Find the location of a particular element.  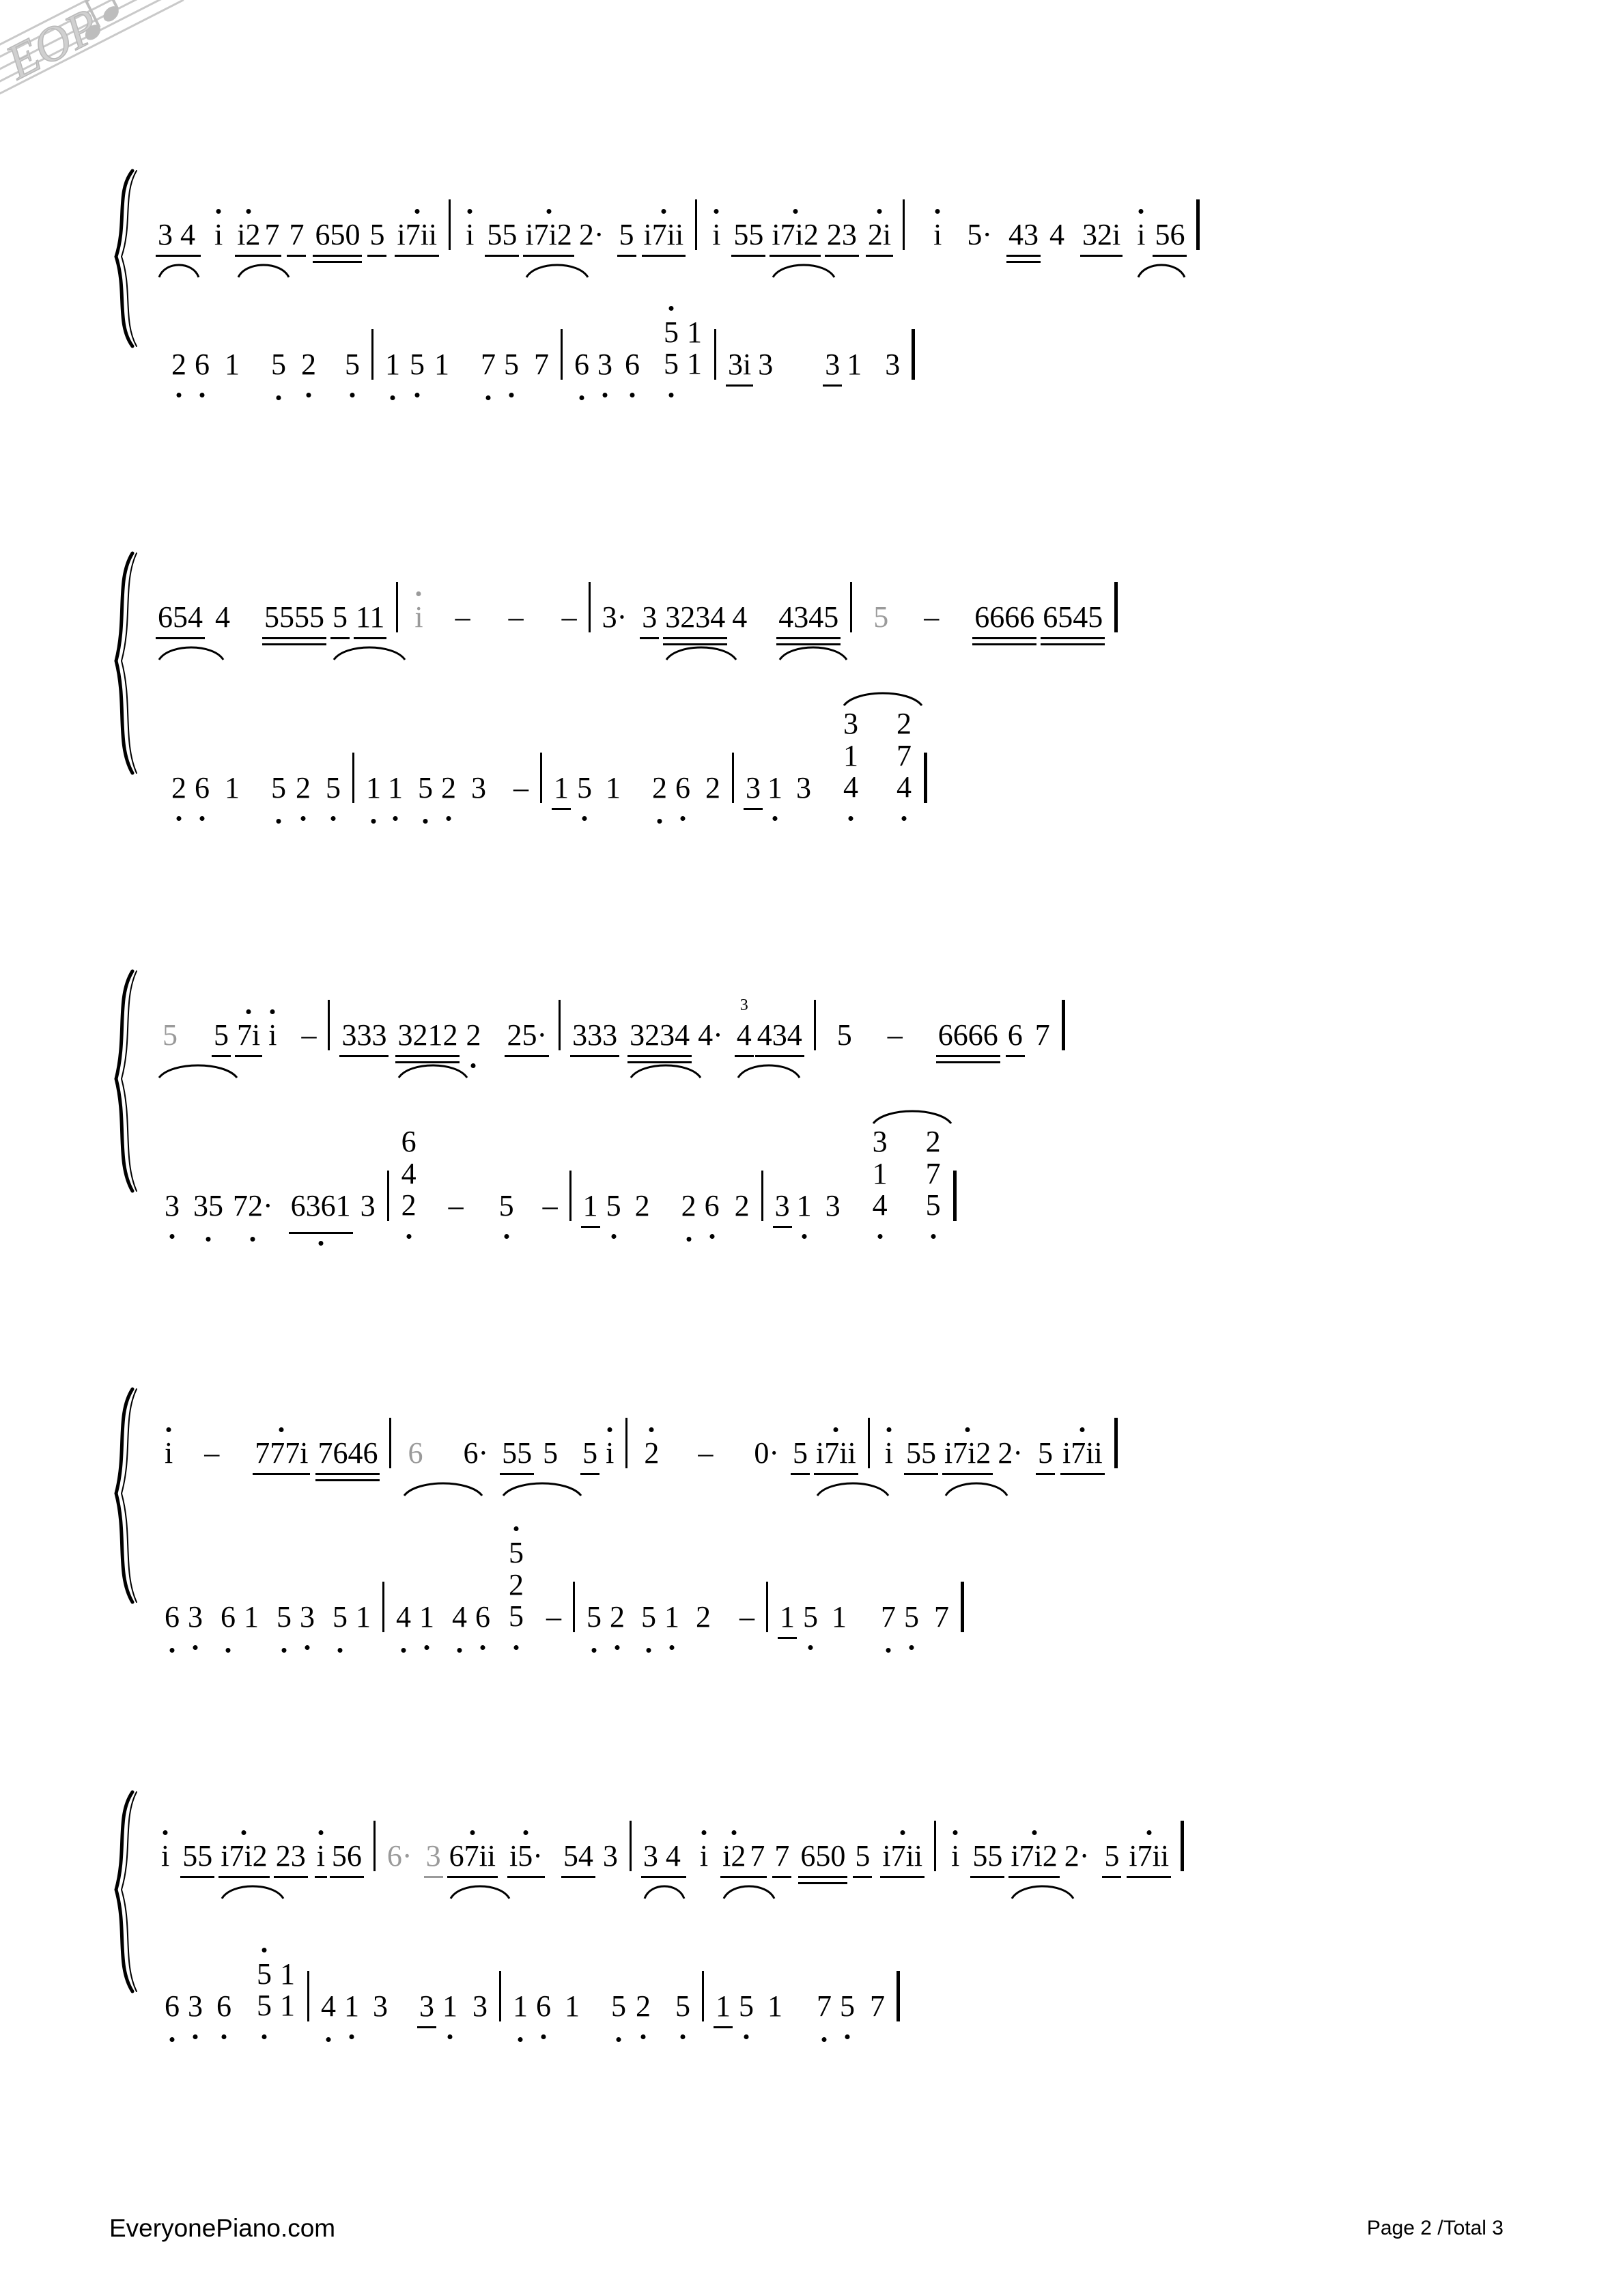

note-token: 7i is located at coordinates (249, 1038).